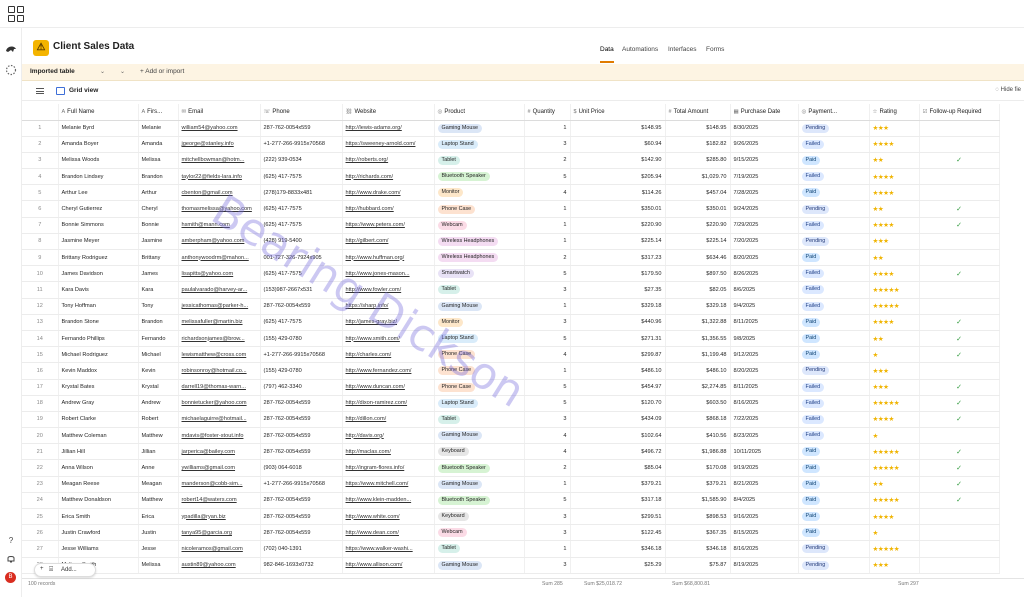 The image size is (1024, 597). I want to click on email-cell: tanya95@garcia.org, so click(219, 533).